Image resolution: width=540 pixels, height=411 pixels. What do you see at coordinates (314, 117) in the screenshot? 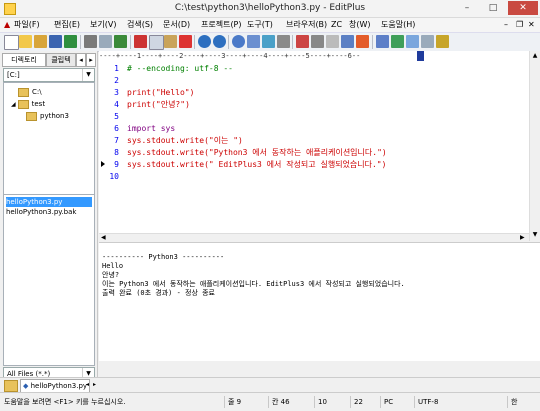
I see `code-line: 5` at bounding box center [314, 117].